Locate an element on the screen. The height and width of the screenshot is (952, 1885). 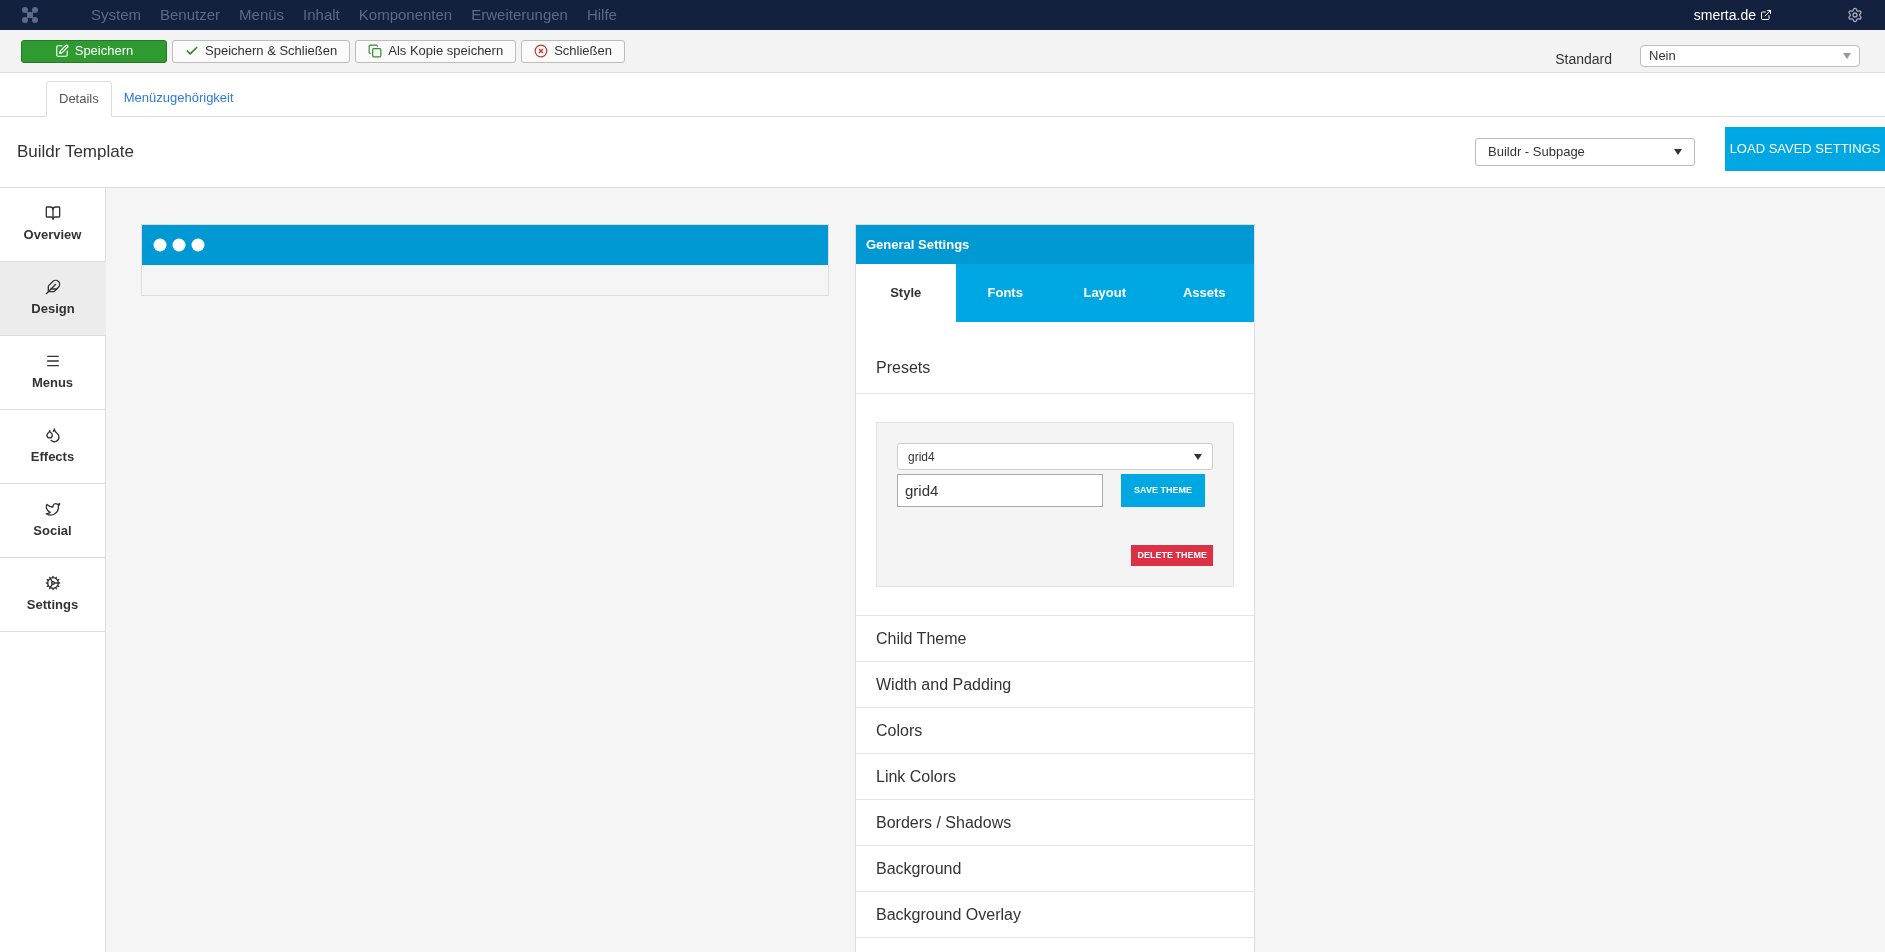
accordion-header: Width and Padding is located at coordinates (1055, 685).